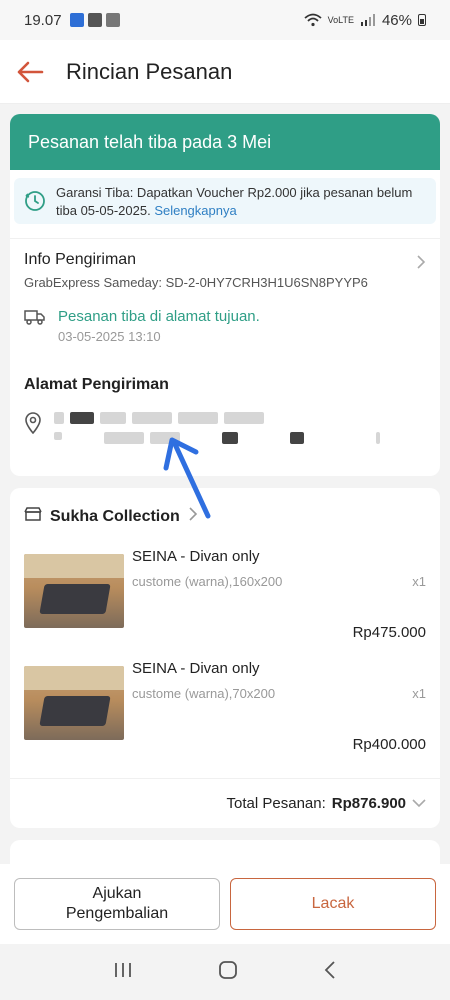  What do you see at coordinates (96, 384) in the screenshot?
I see `shipping-address-title: Alamat Pengiriman` at bounding box center [96, 384].